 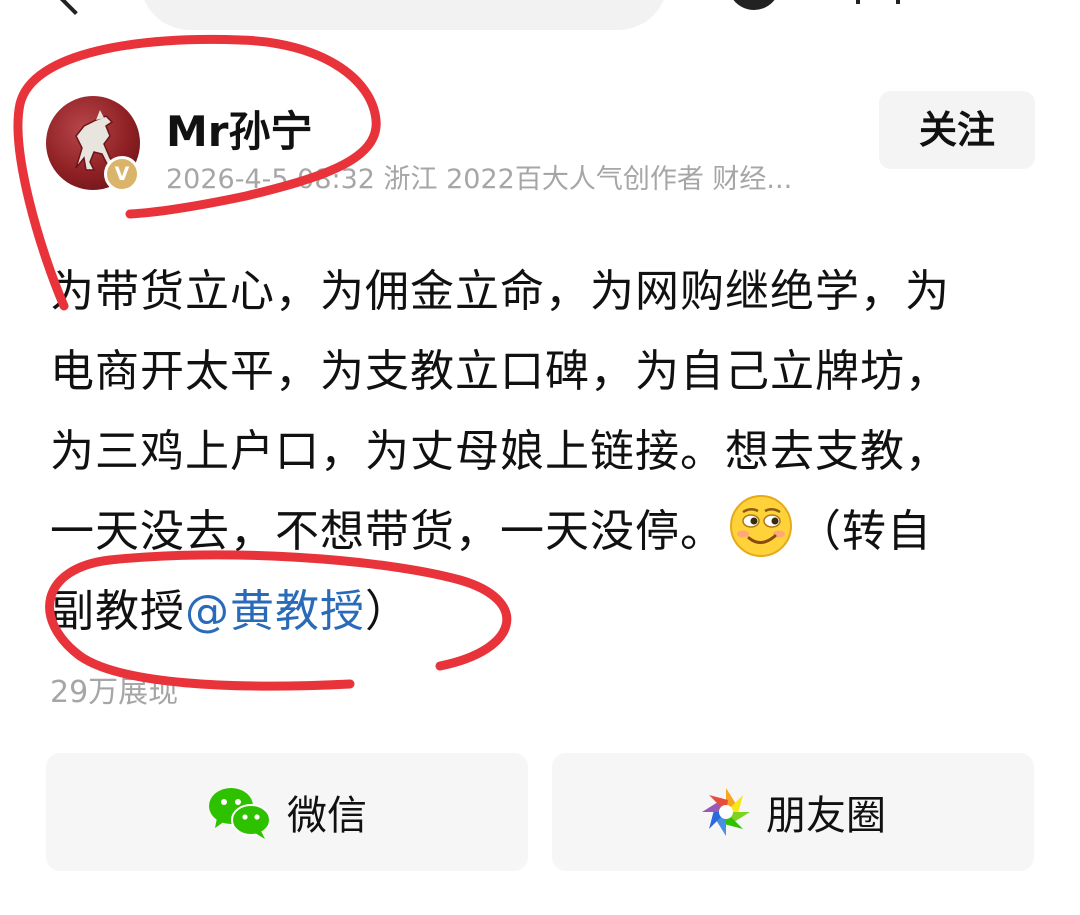 I want to click on content-line: 为带货立心，为佣金立命，为网购继绝学，为, so click(x=500, y=291).